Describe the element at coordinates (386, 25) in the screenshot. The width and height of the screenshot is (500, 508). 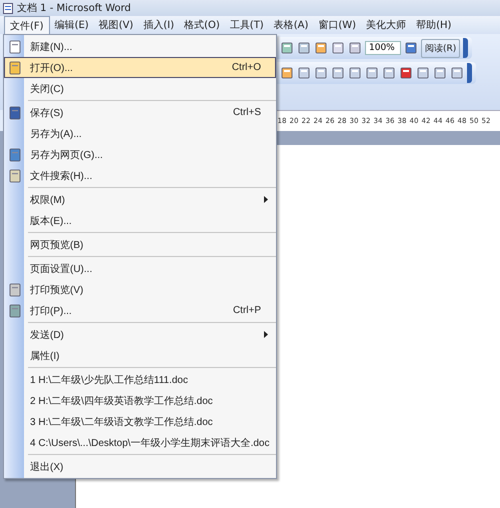
I see `menu-bar-item: 美化大师` at that location.